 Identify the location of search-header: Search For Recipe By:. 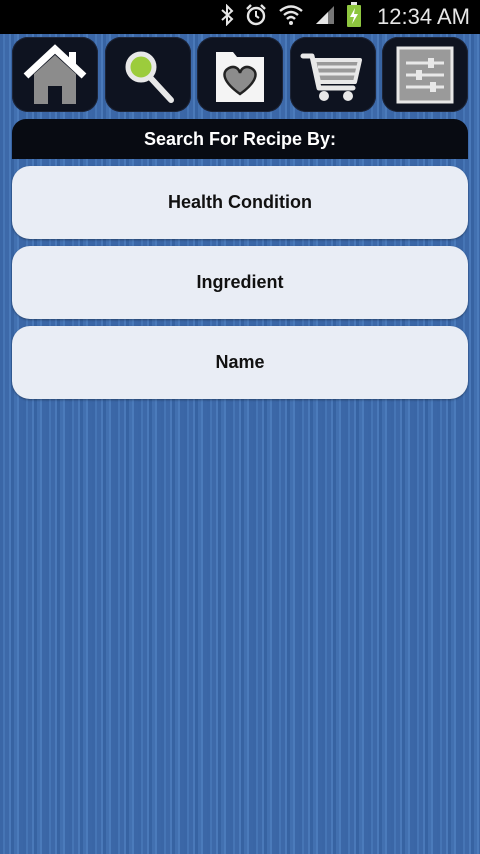
(240, 139).